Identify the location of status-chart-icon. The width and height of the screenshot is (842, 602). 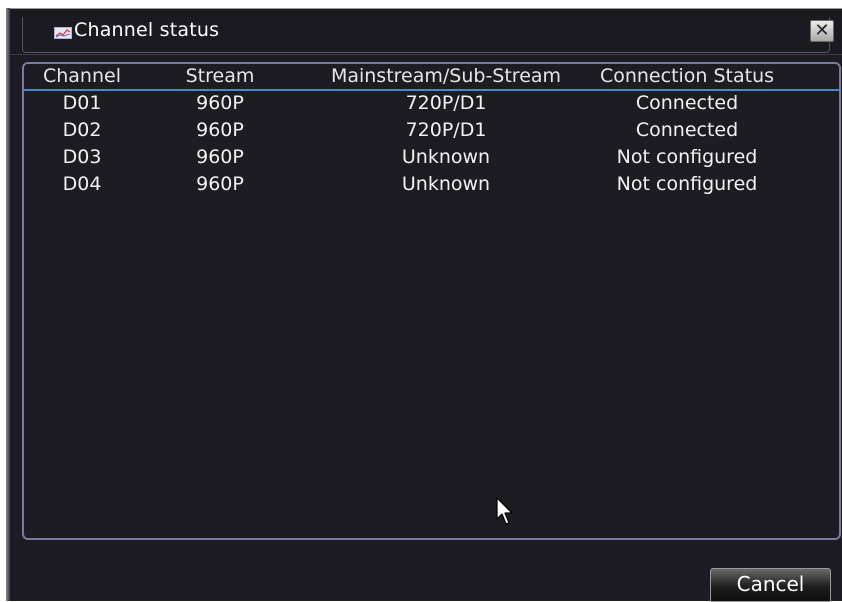
(63, 33).